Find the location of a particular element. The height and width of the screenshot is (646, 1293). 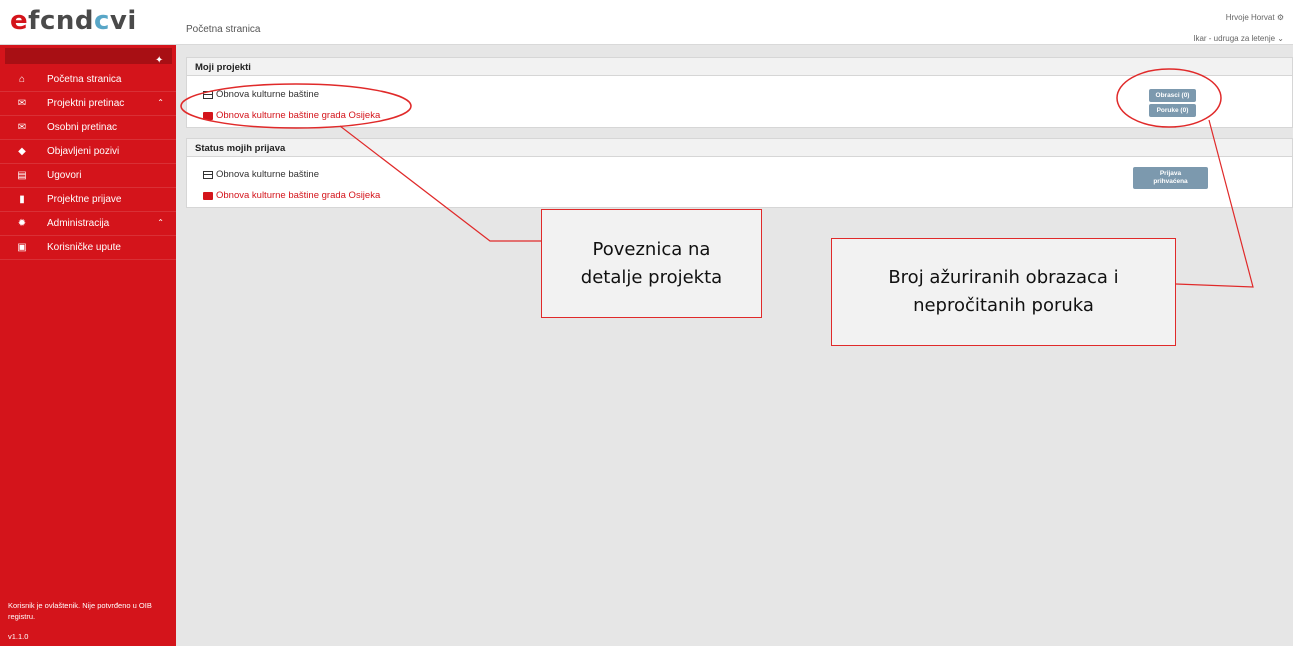

application-link: Obnova kulturne baštine is located at coordinates (261, 174).